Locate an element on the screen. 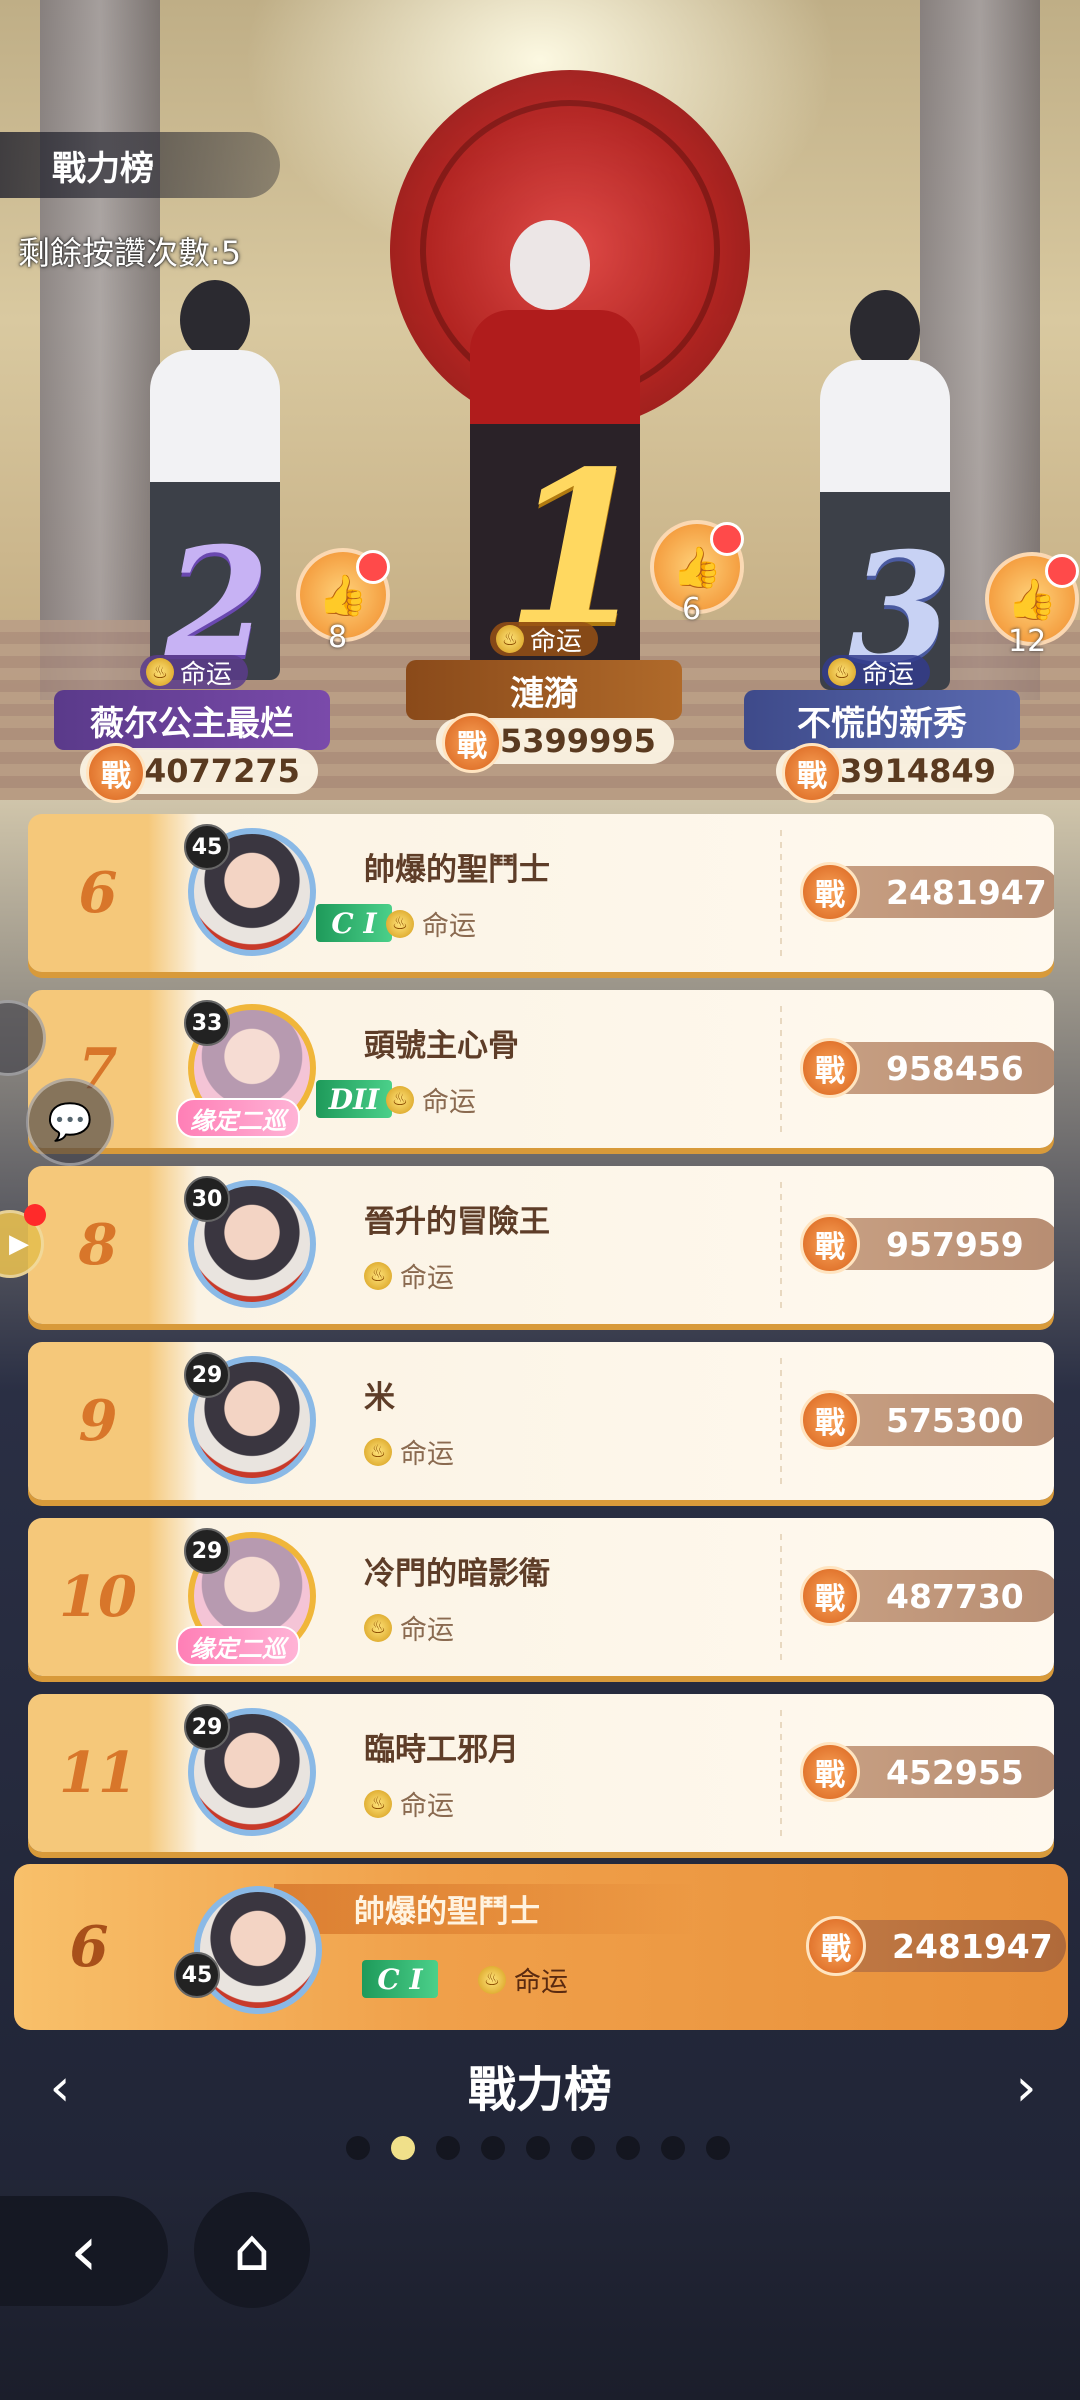 This screenshot has width=1080, height=2400. ranking-title: 戰力榜 is located at coordinates (140, 165).